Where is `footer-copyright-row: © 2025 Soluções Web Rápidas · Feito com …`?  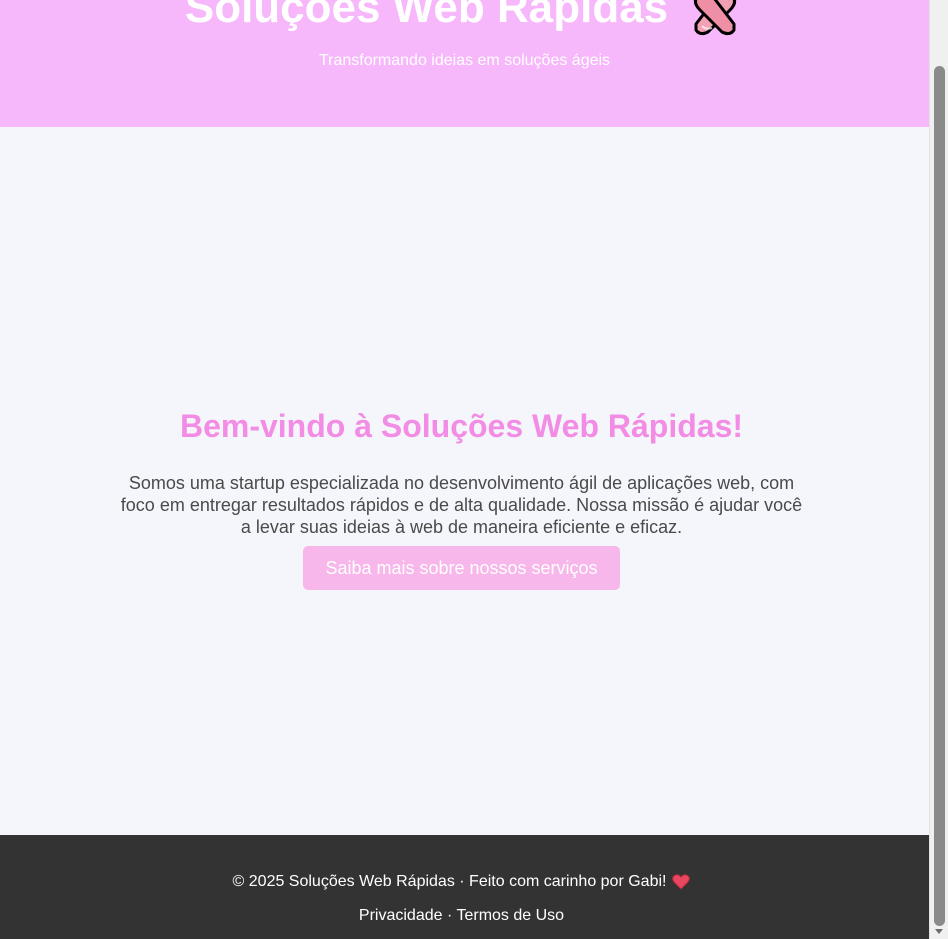 footer-copyright-row: © 2025 Soluções Web Rápidas · Feito com … is located at coordinates (461, 882).